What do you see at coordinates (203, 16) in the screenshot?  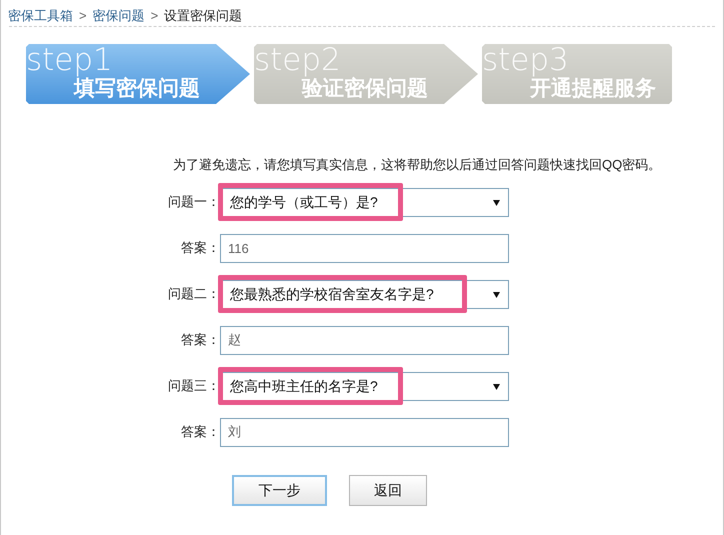 I see `breadcrumb-current: 设置密保问题` at bounding box center [203, 16].